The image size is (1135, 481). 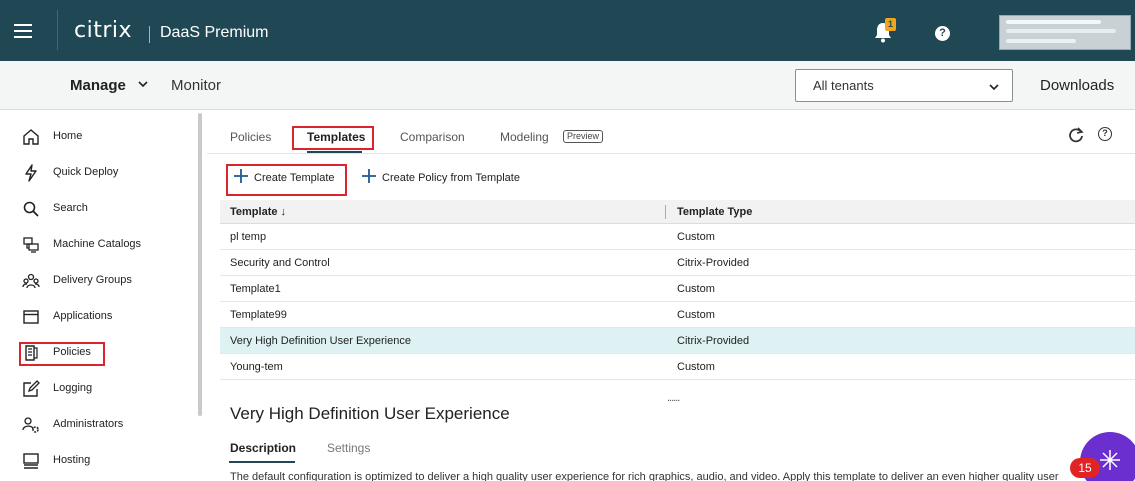 I want to click on delivery-groups-icon, so click(x=31, y=281).